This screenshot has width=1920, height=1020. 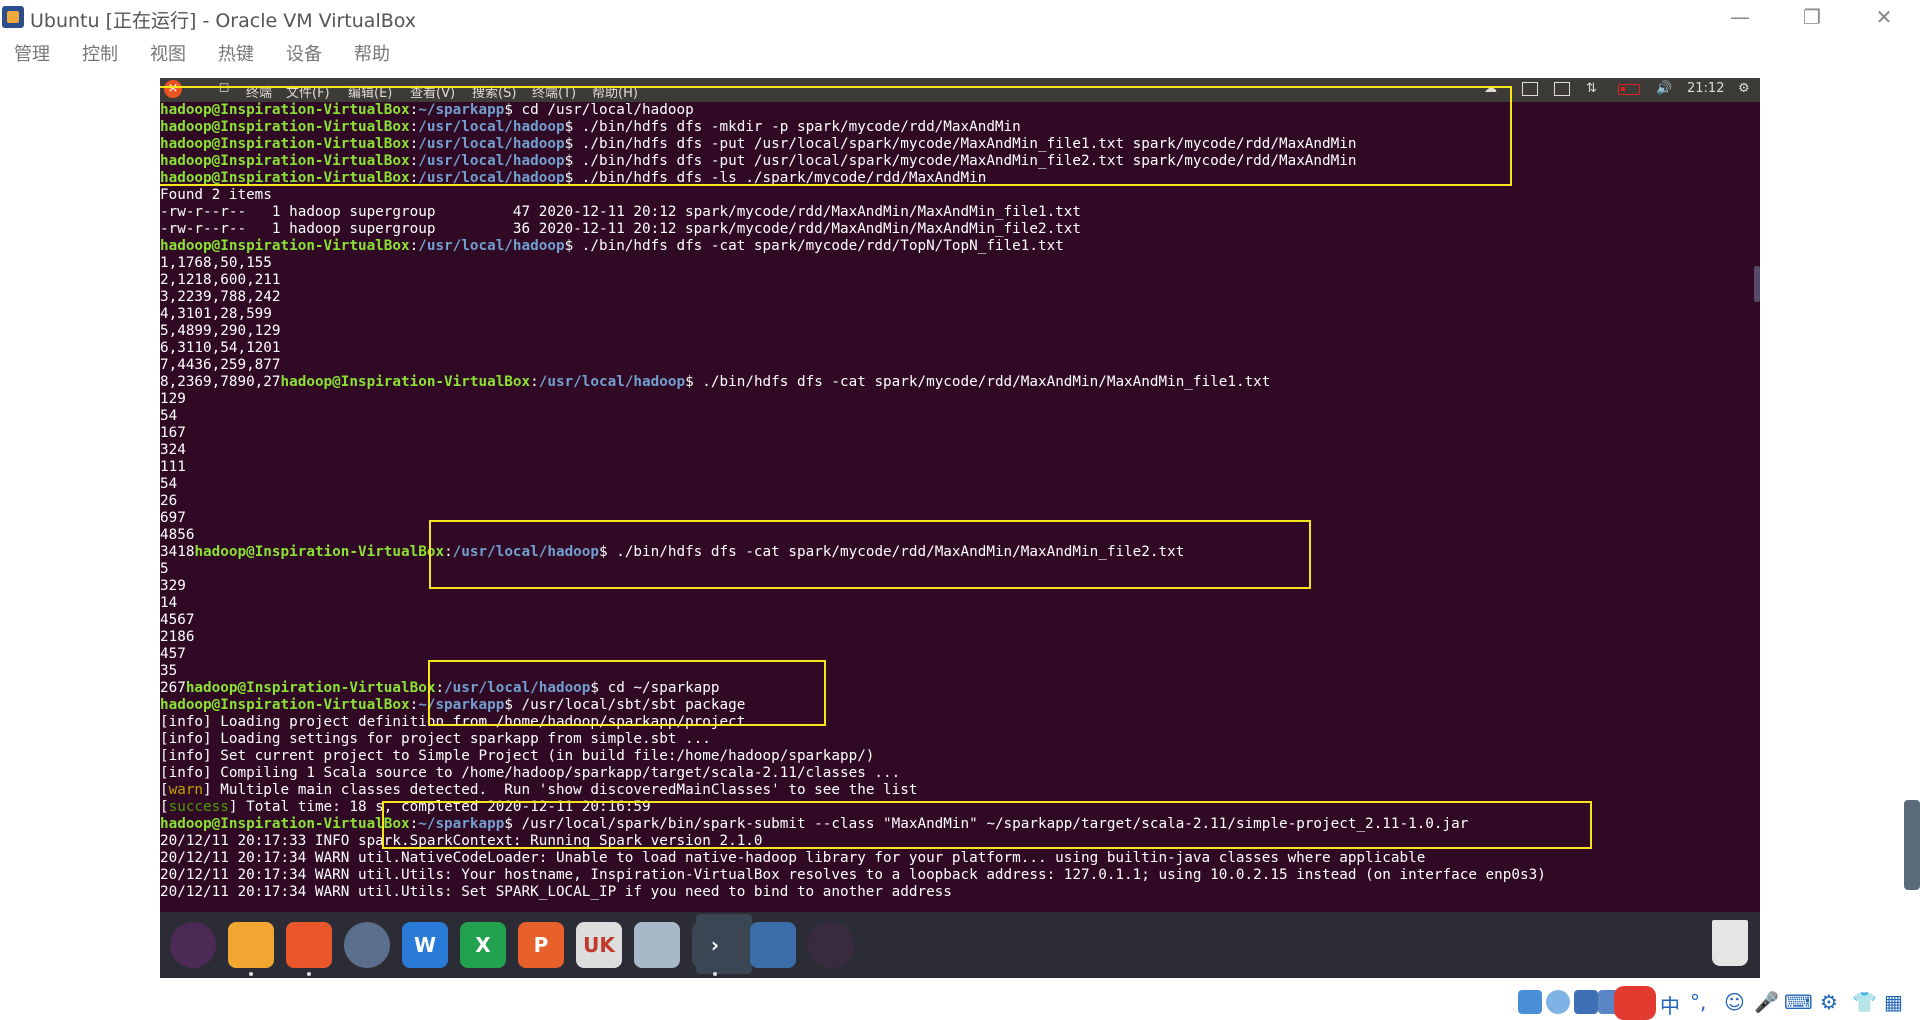 What do you see at coordinates (960, 637) in the screenshot?
I see `terminal-output-line: 2186` at bounding box center [960, 637].